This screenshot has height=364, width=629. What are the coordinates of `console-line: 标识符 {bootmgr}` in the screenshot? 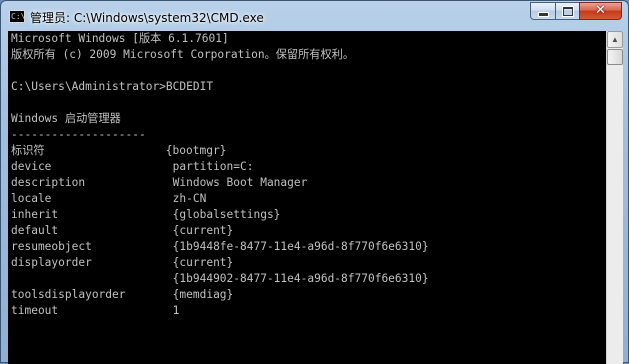 It's located at (119, 150).